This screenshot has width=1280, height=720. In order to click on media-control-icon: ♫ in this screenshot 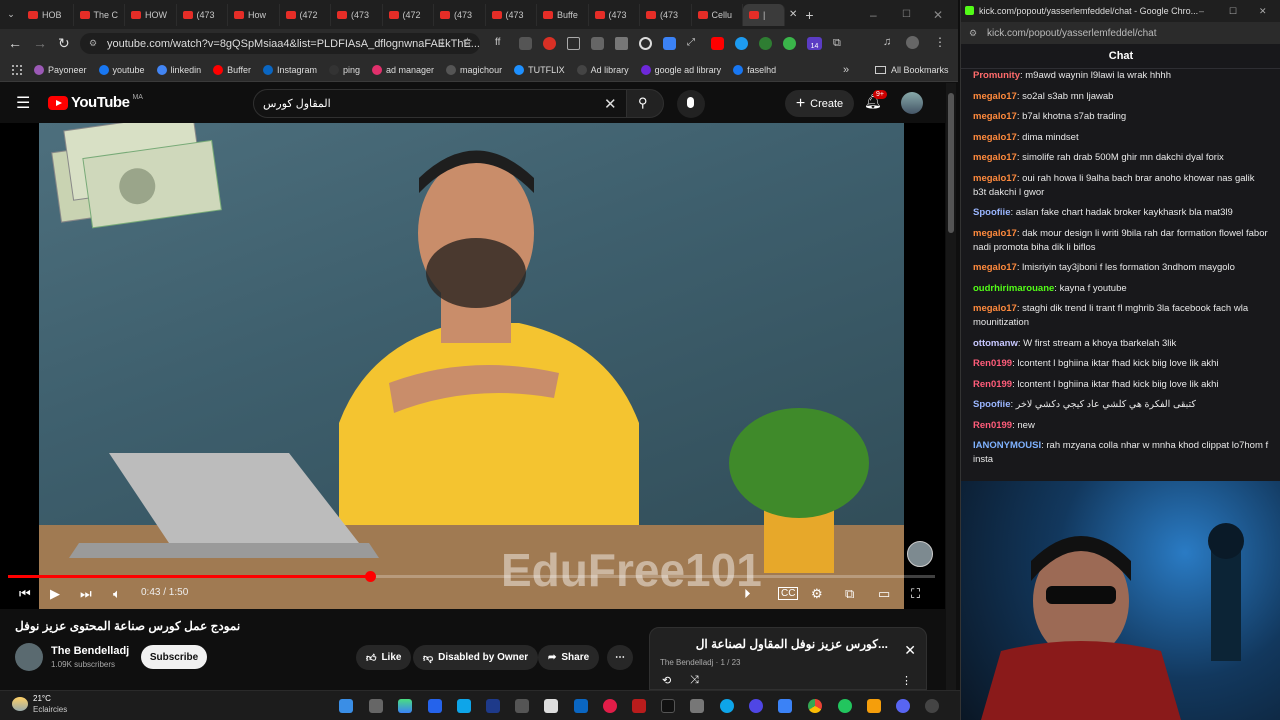, I will do `click(887, 42)`.